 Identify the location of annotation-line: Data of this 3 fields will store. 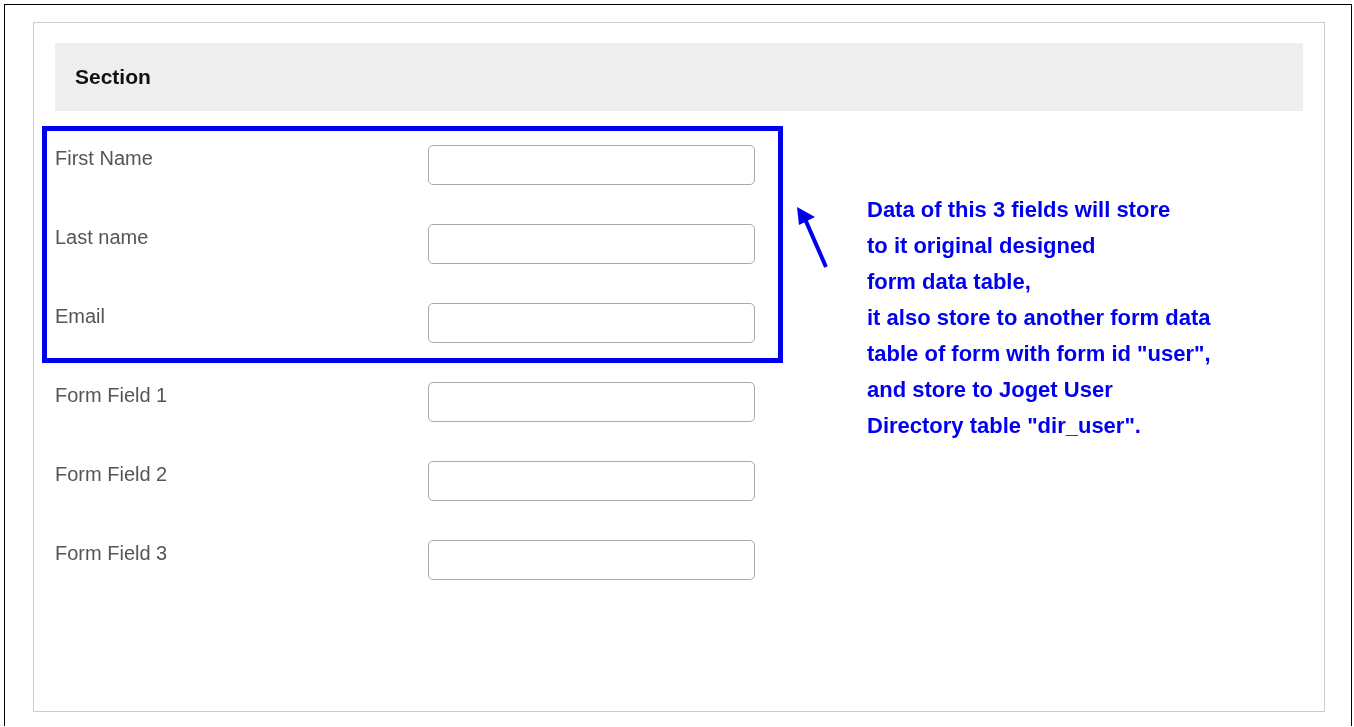
(1019, 210).